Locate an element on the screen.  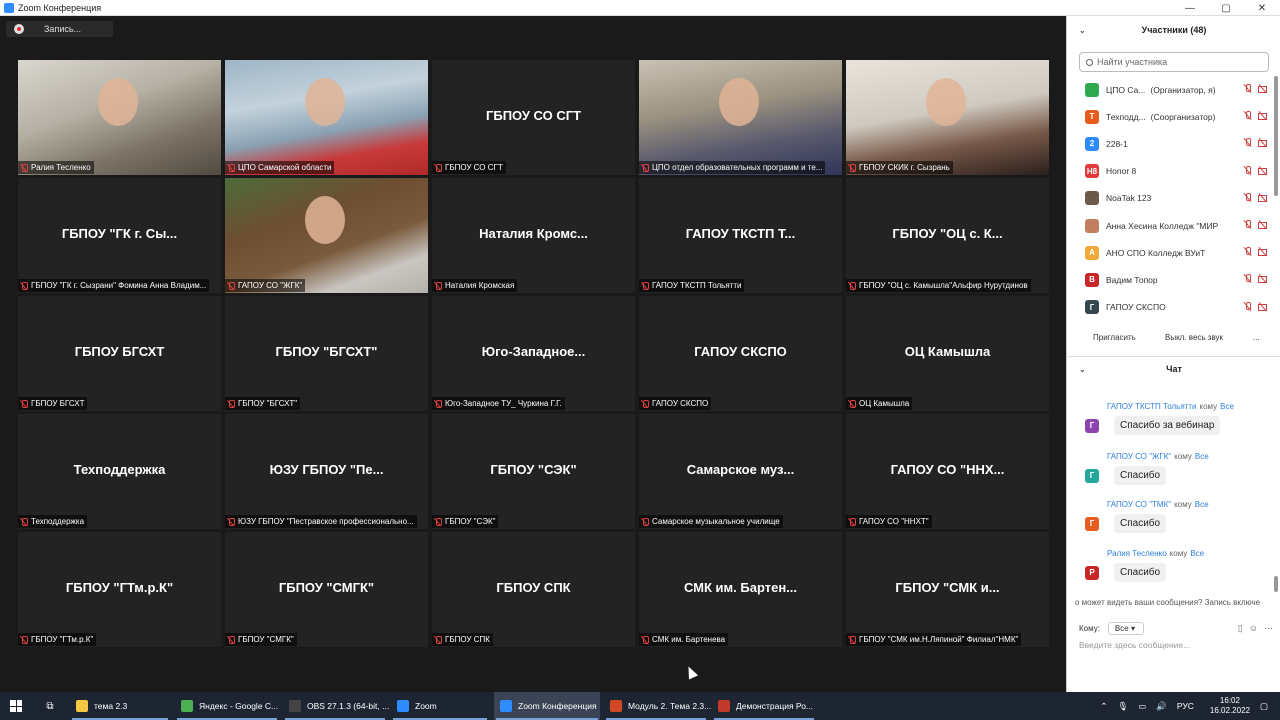
tile-caption: ОЦ Камышла is located at coordinates (879, 403).